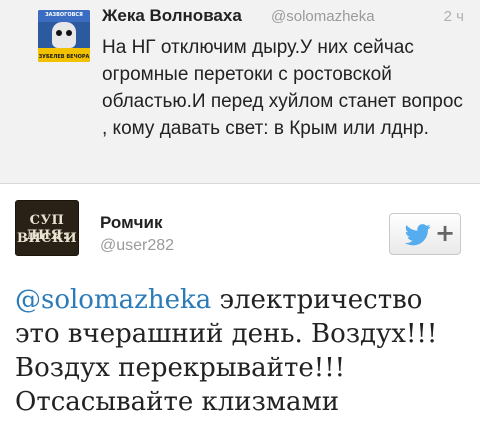  I want to click on author-name: Ромчик, so click(131, 223).